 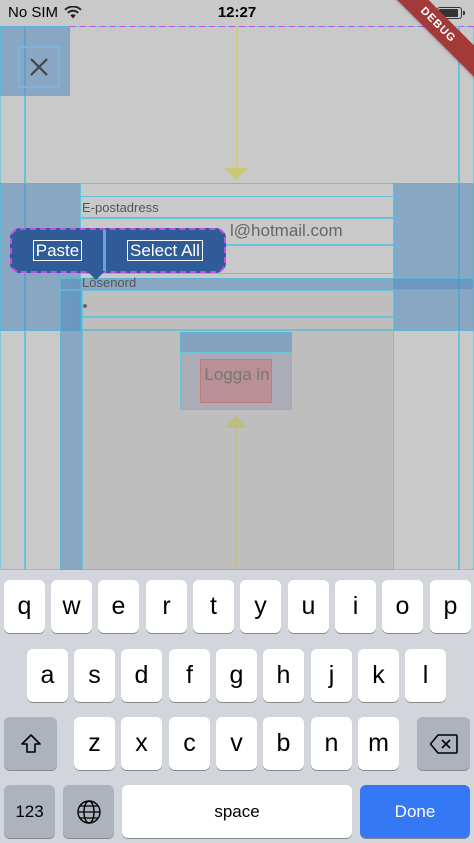 I want to click on key-a: a, so click(x=47, y=675).